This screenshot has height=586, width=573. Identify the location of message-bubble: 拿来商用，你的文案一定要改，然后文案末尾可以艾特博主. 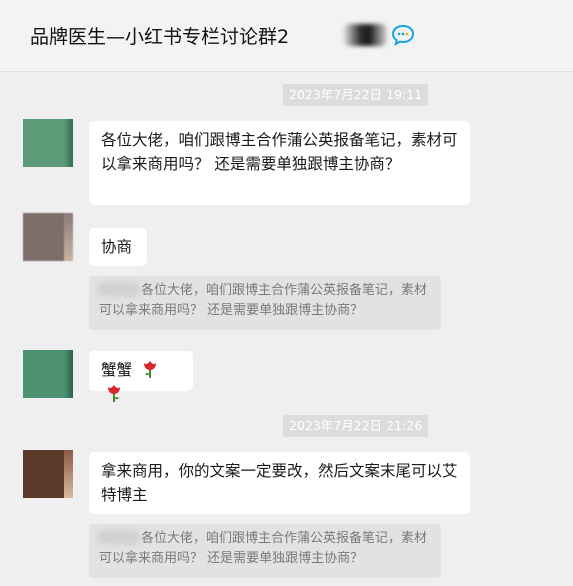
(279, 483).